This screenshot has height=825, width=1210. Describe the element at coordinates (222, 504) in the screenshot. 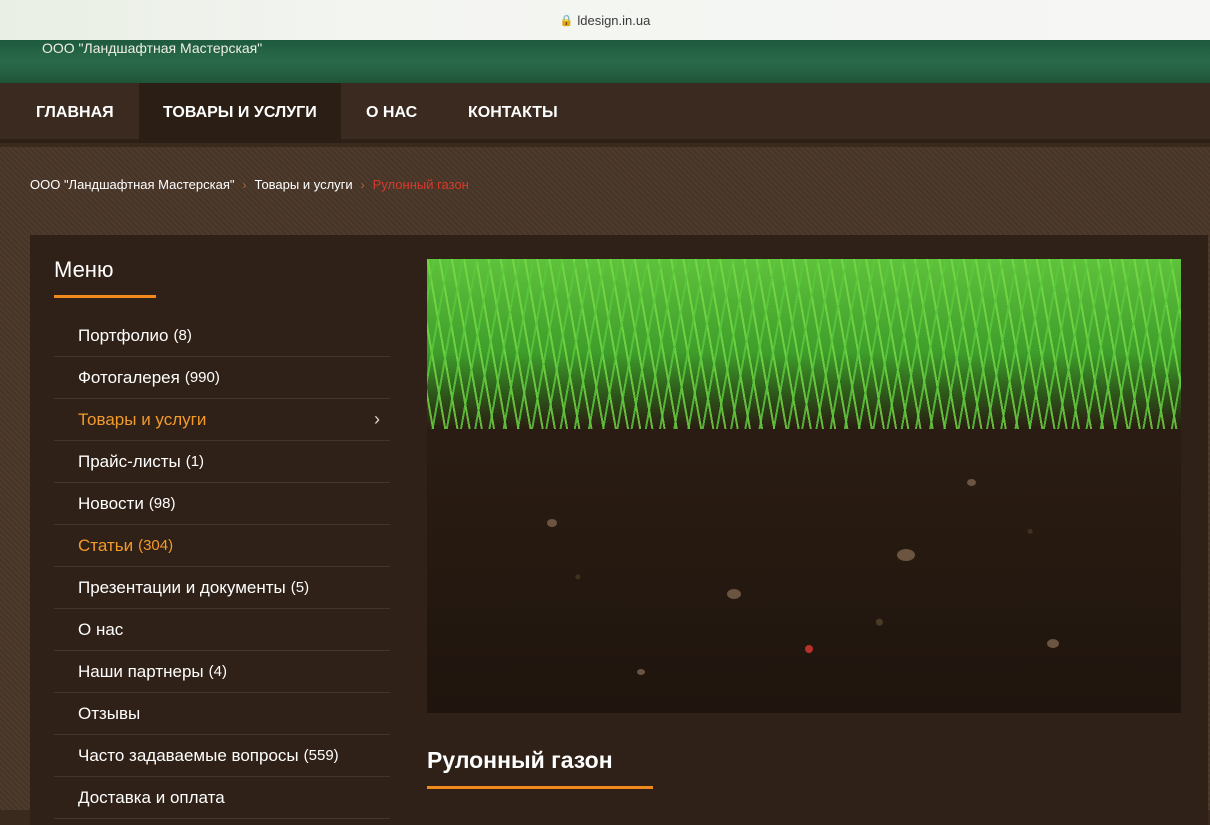

I see `sidebar-item-news: Новости (98)` at that location.